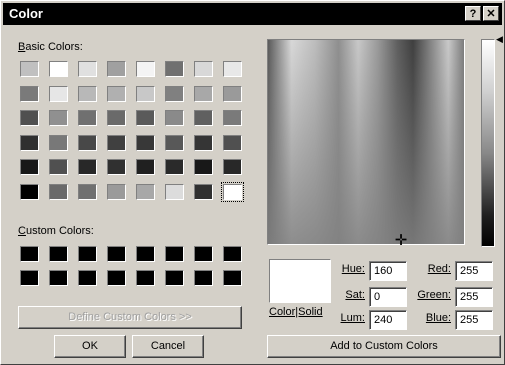 The height and width of the screenshot is (365, 505). I want to click on hue-label: Hue:, so click(353, 269).